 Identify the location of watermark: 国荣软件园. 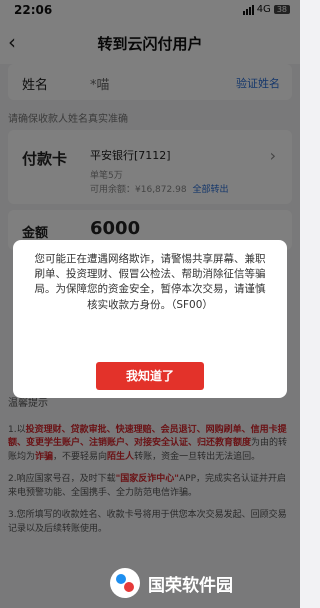
(201, 583).